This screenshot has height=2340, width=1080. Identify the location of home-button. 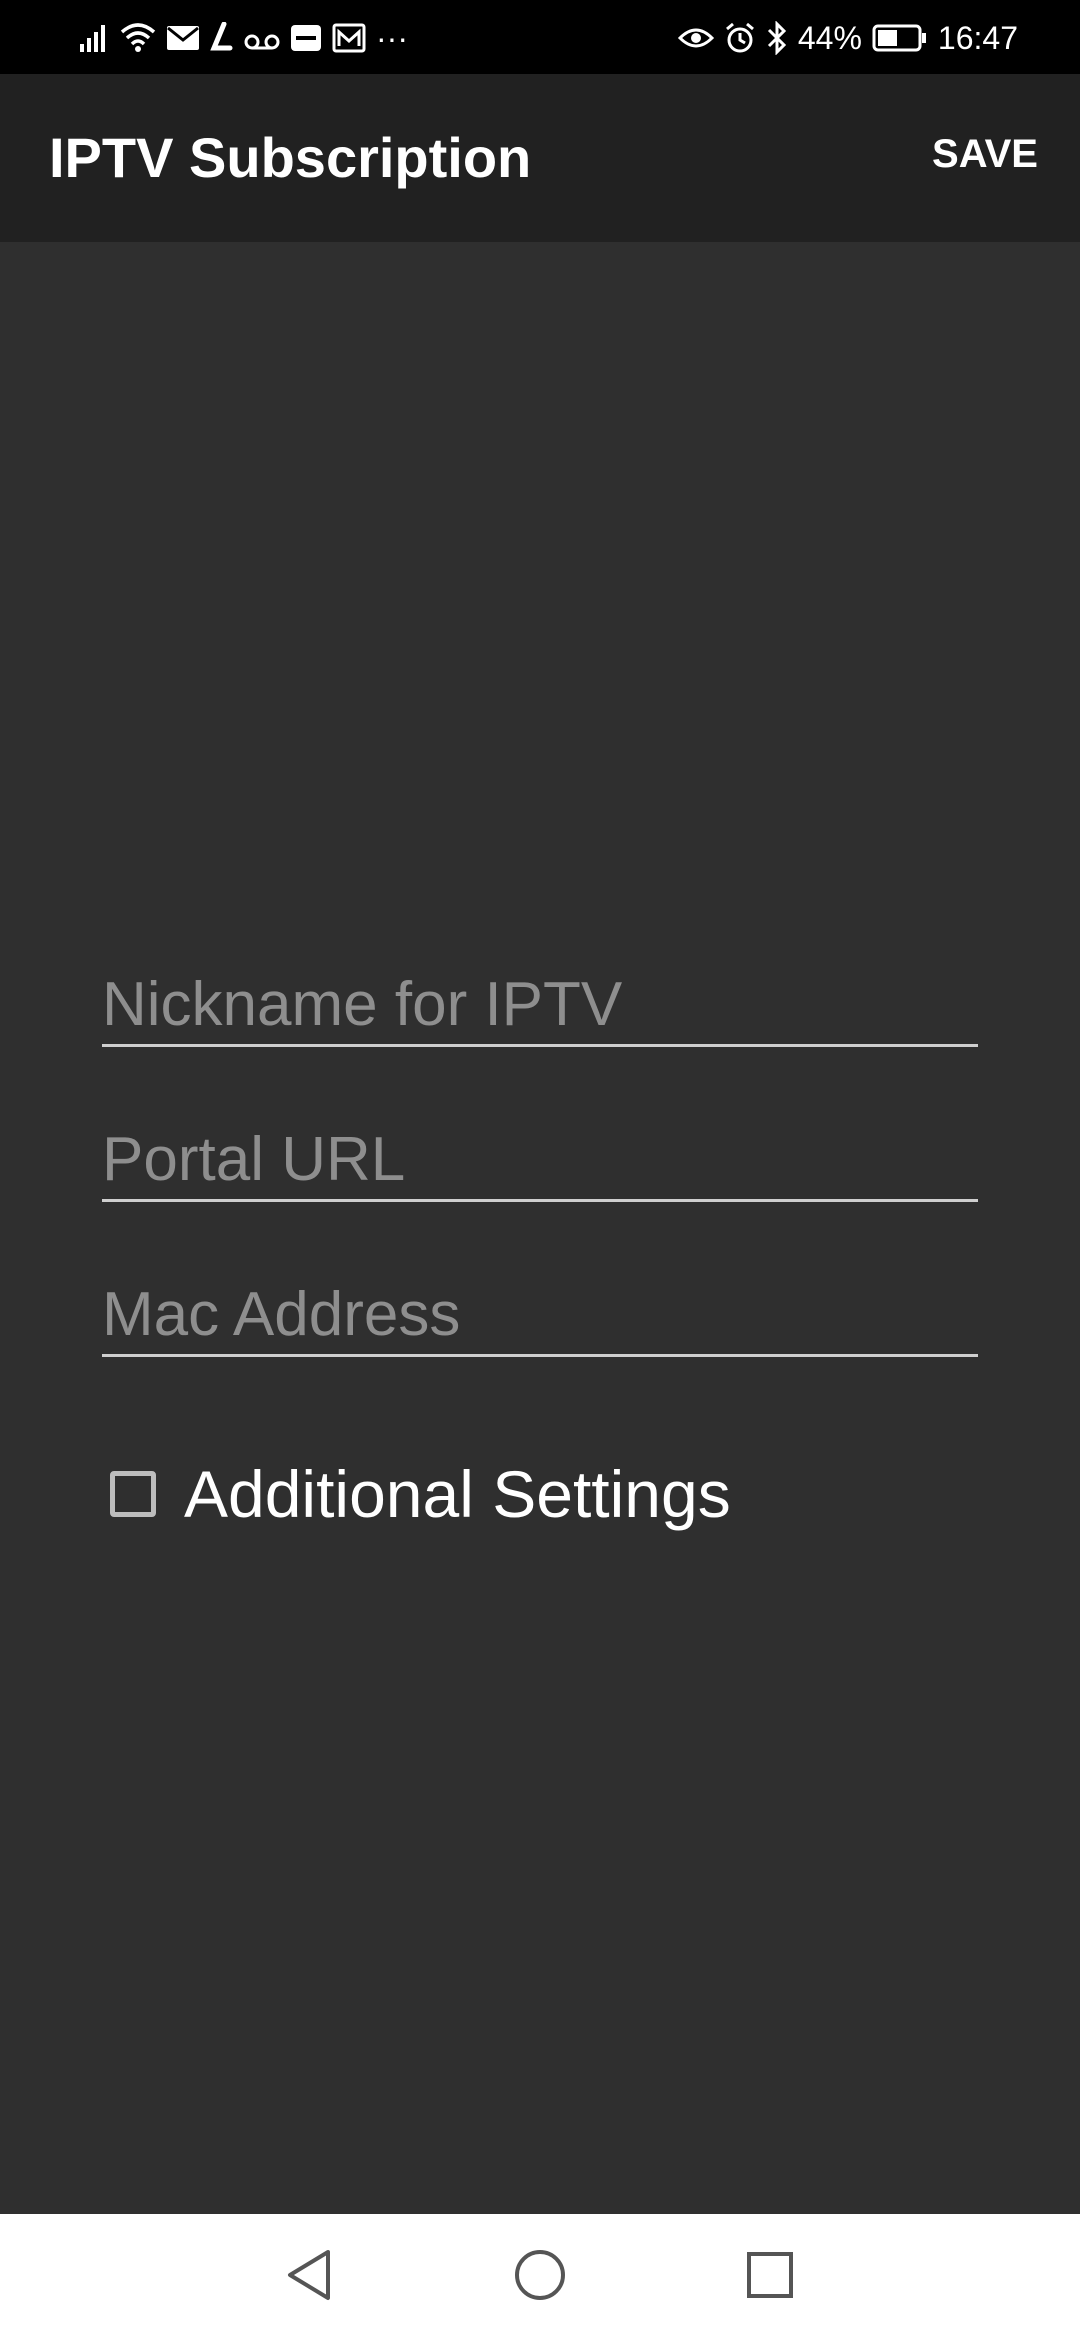
(540, 2277).